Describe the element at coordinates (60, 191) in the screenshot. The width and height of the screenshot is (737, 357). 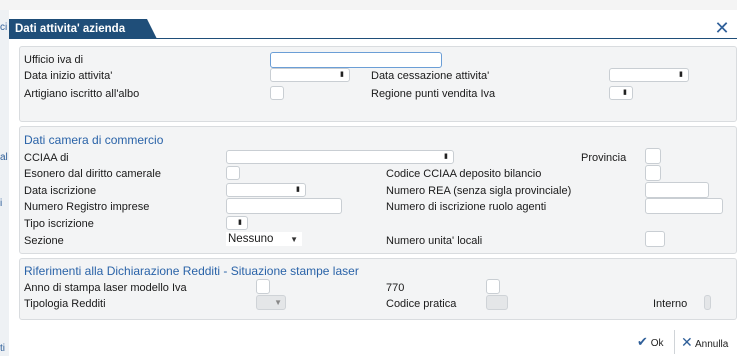
I see `data-iscrizione-label: Data iscrizione` at that location.